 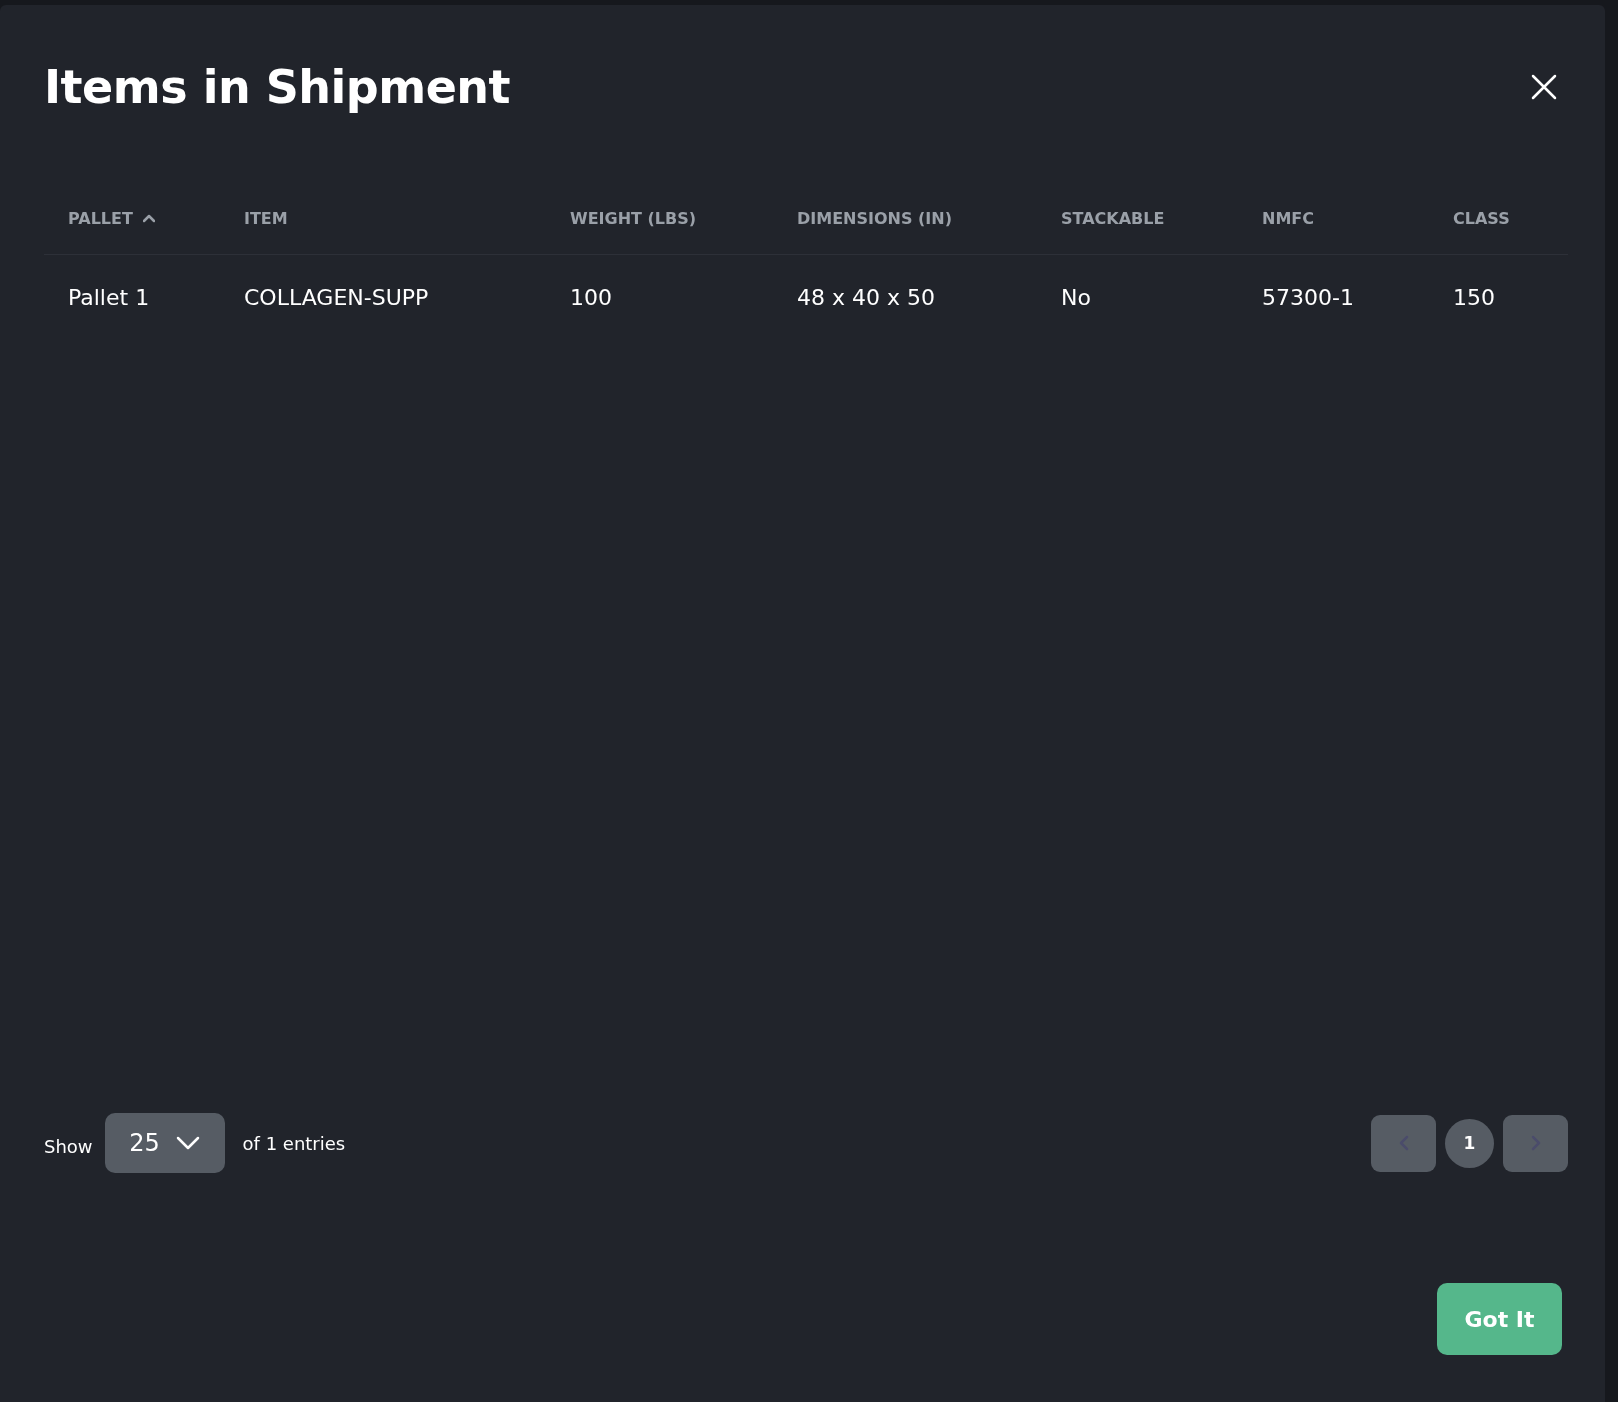 I want to click on close-icon, so click(x=1544, y=87).